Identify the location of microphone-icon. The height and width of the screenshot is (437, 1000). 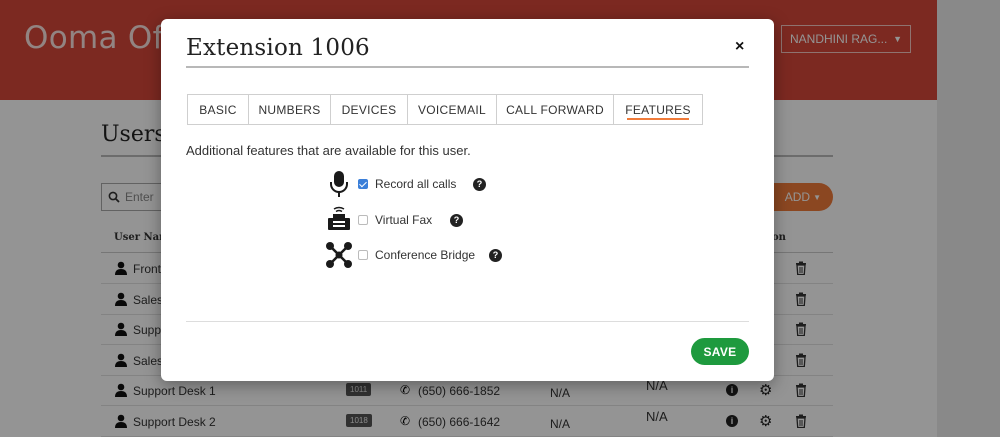
(339, 184).